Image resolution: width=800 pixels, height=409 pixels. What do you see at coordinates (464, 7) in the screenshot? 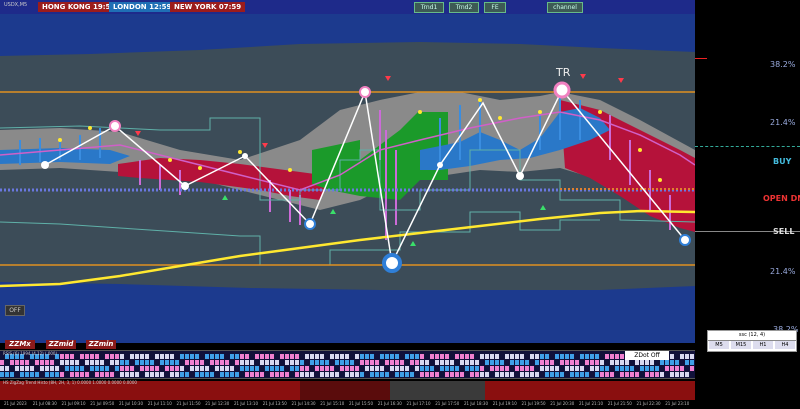
I see `trend2-button: Trnd2` at bounding box center [464, 7].